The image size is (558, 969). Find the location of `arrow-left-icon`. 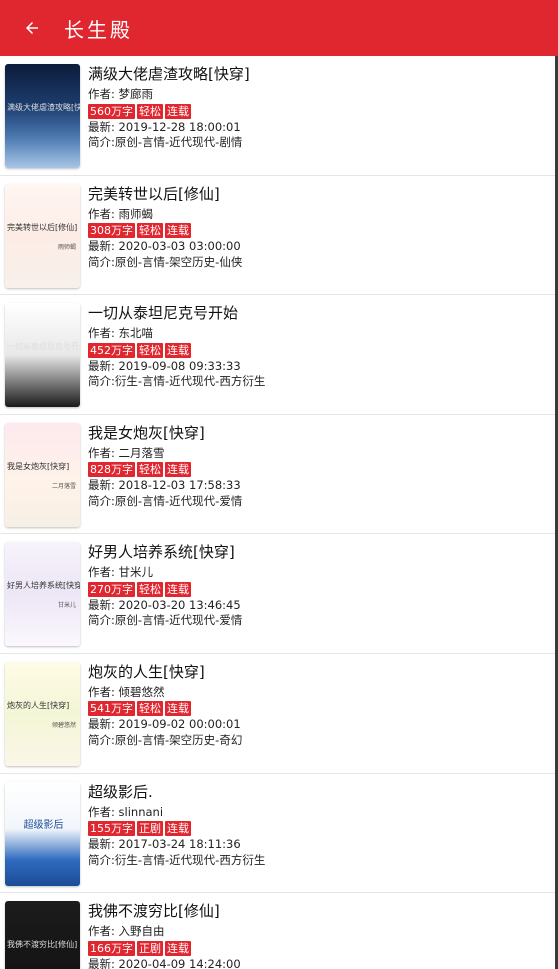

arrow-left-icon is located at coordinates (32, 28).